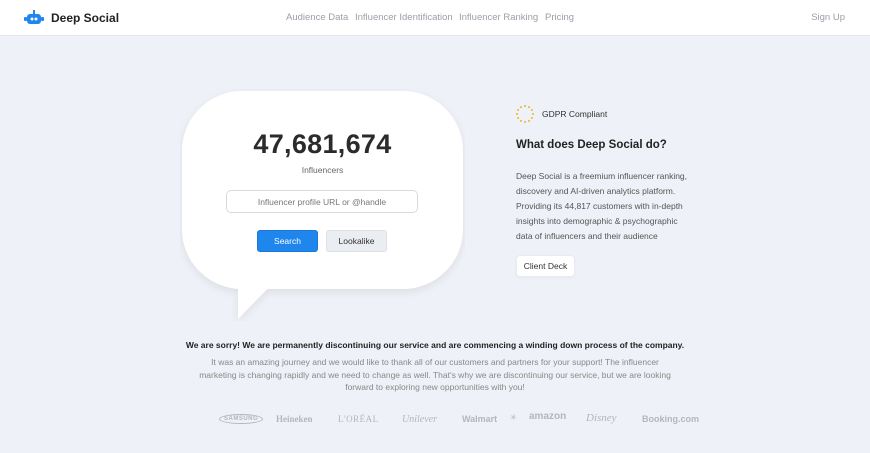 This screenshot has height=453, width=870. I want to click on section-title: What does Deep Social do?, so click(591, 145).